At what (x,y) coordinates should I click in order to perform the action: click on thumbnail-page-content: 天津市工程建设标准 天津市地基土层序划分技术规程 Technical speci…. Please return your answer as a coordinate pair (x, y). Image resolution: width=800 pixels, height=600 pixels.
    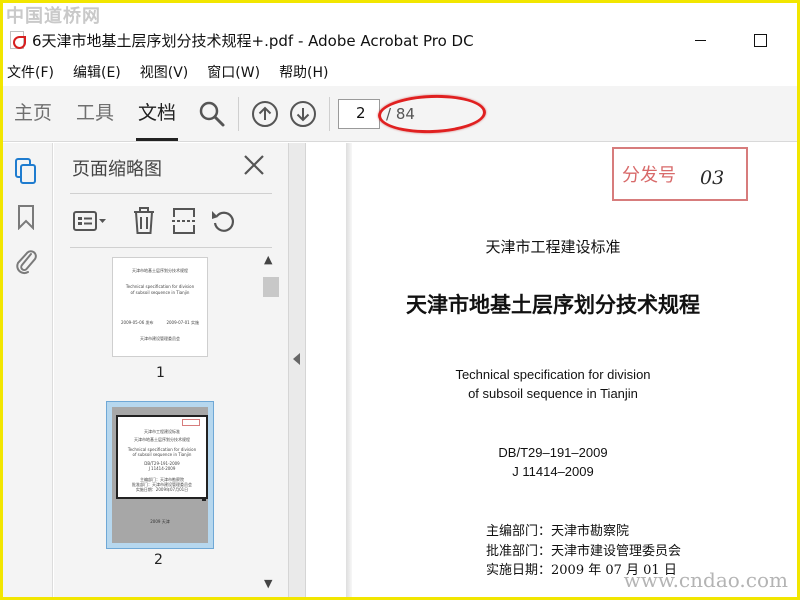
    Looking at the image, I should click on (162, 457).